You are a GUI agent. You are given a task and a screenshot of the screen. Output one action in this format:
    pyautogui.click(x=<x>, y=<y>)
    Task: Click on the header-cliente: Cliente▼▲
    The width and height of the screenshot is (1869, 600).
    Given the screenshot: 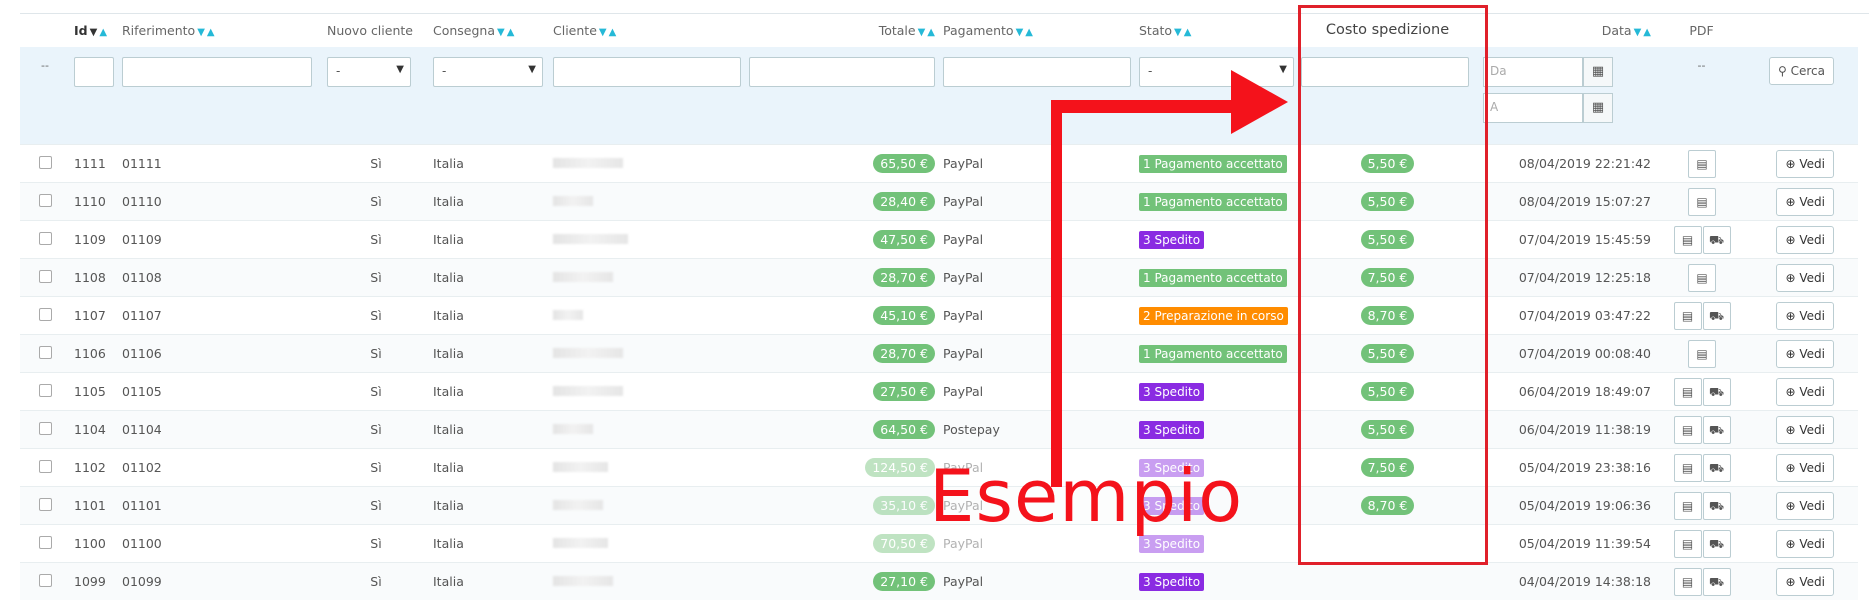 What is the action you would take?
    pyautogui.click(x=647, y=30)
    